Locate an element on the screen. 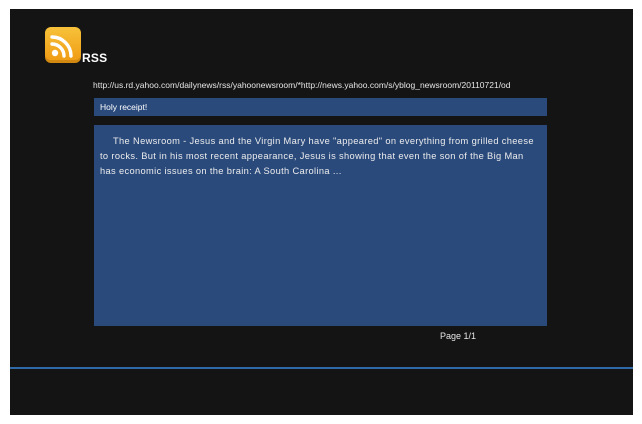  page-indicator: Page 1/1 is located at coordinates (458, 336).